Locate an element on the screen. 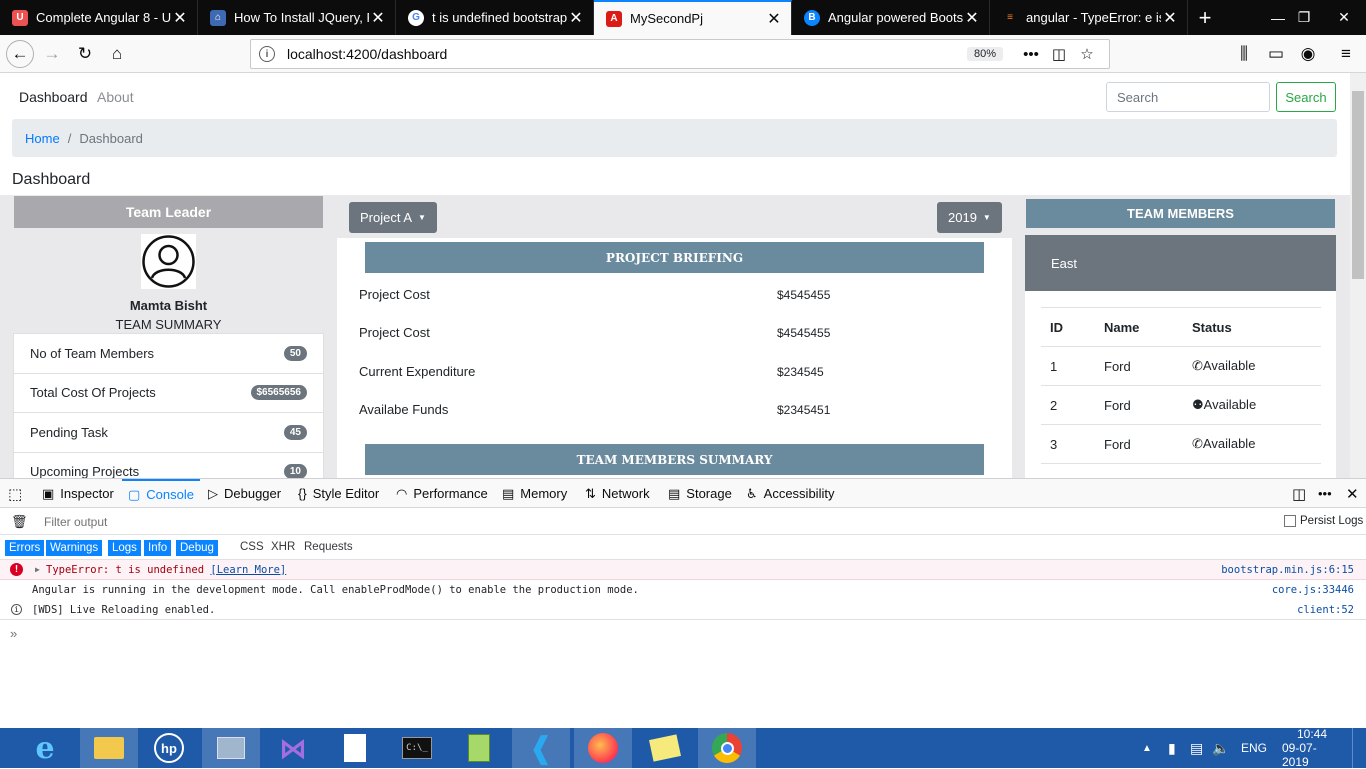 This screenshot has height=769, width=1366. search-input: Search is located at coordinates (1188, 97).